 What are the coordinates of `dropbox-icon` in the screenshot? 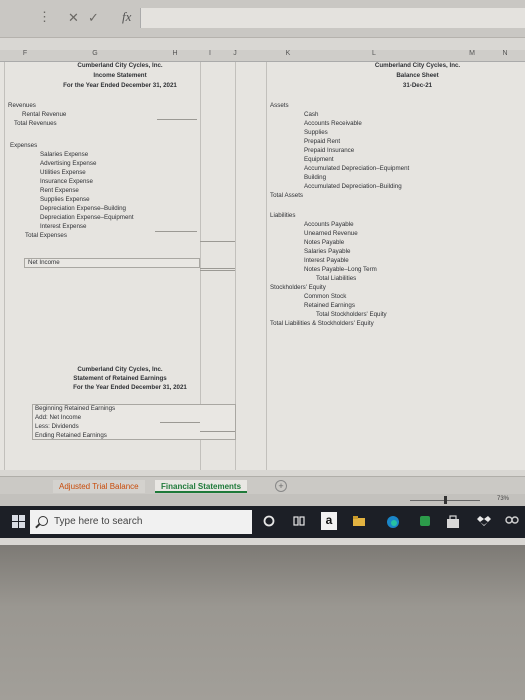 It's located at (484, 522).